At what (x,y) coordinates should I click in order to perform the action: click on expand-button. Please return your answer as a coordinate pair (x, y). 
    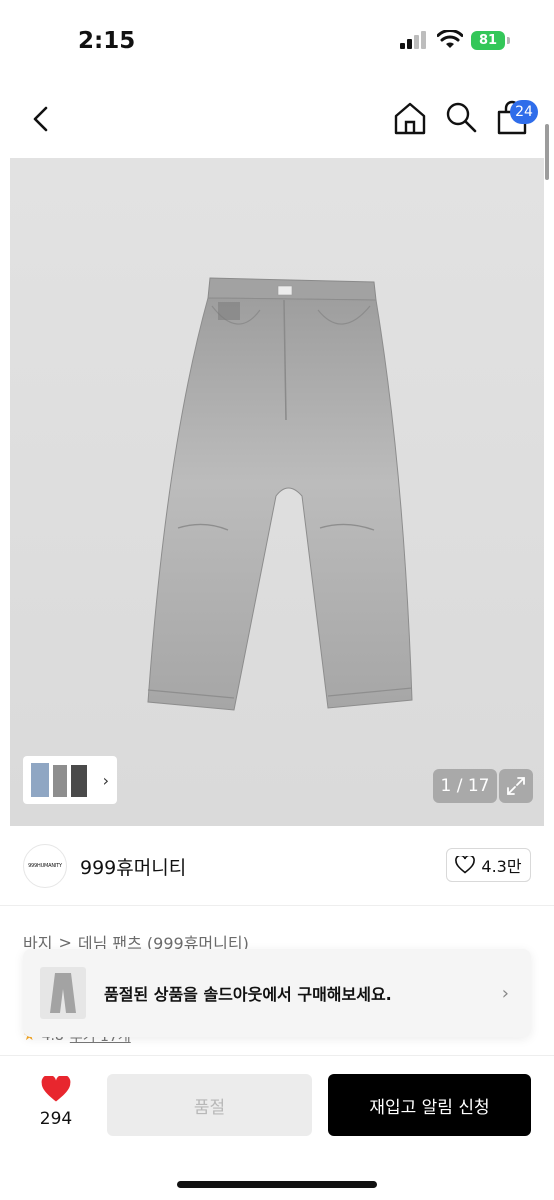
    Looking at the image, I should click on (516, 786).